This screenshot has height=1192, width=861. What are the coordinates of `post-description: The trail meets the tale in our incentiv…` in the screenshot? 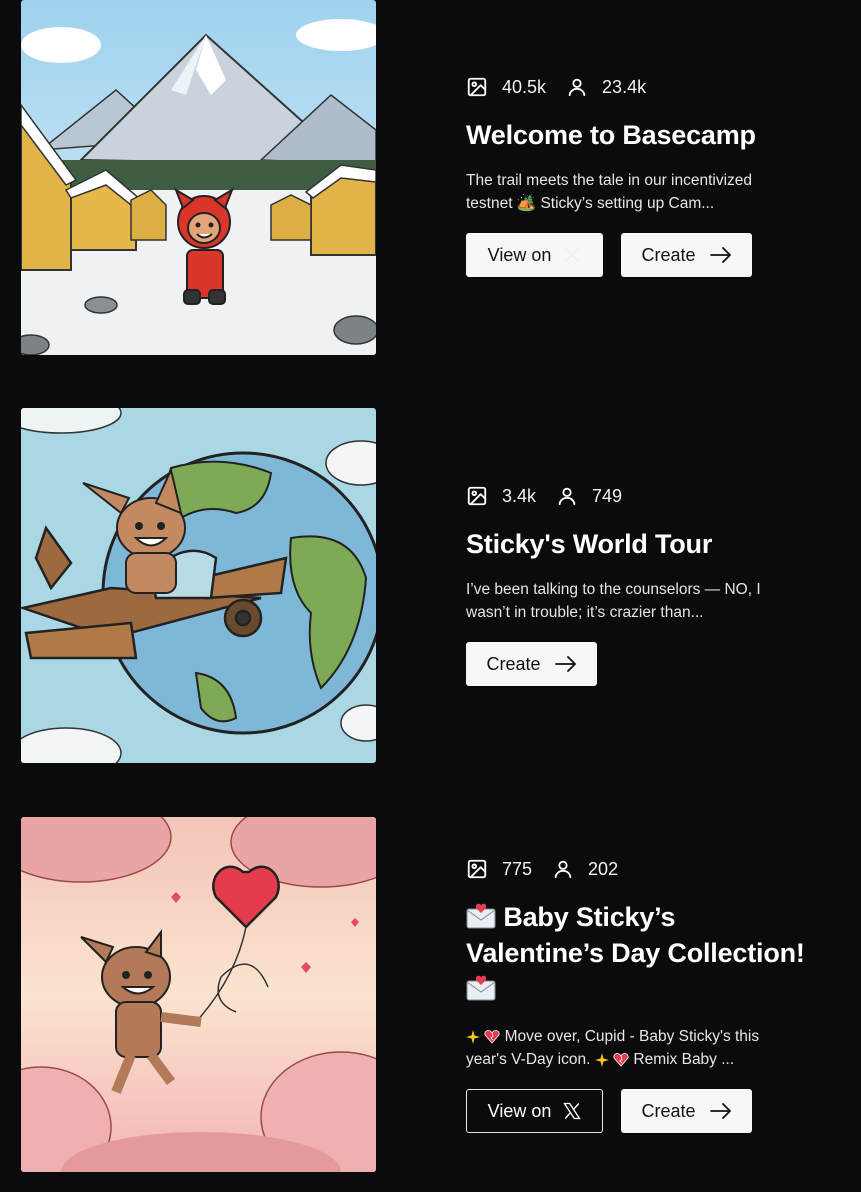 It's located at (653, 192).